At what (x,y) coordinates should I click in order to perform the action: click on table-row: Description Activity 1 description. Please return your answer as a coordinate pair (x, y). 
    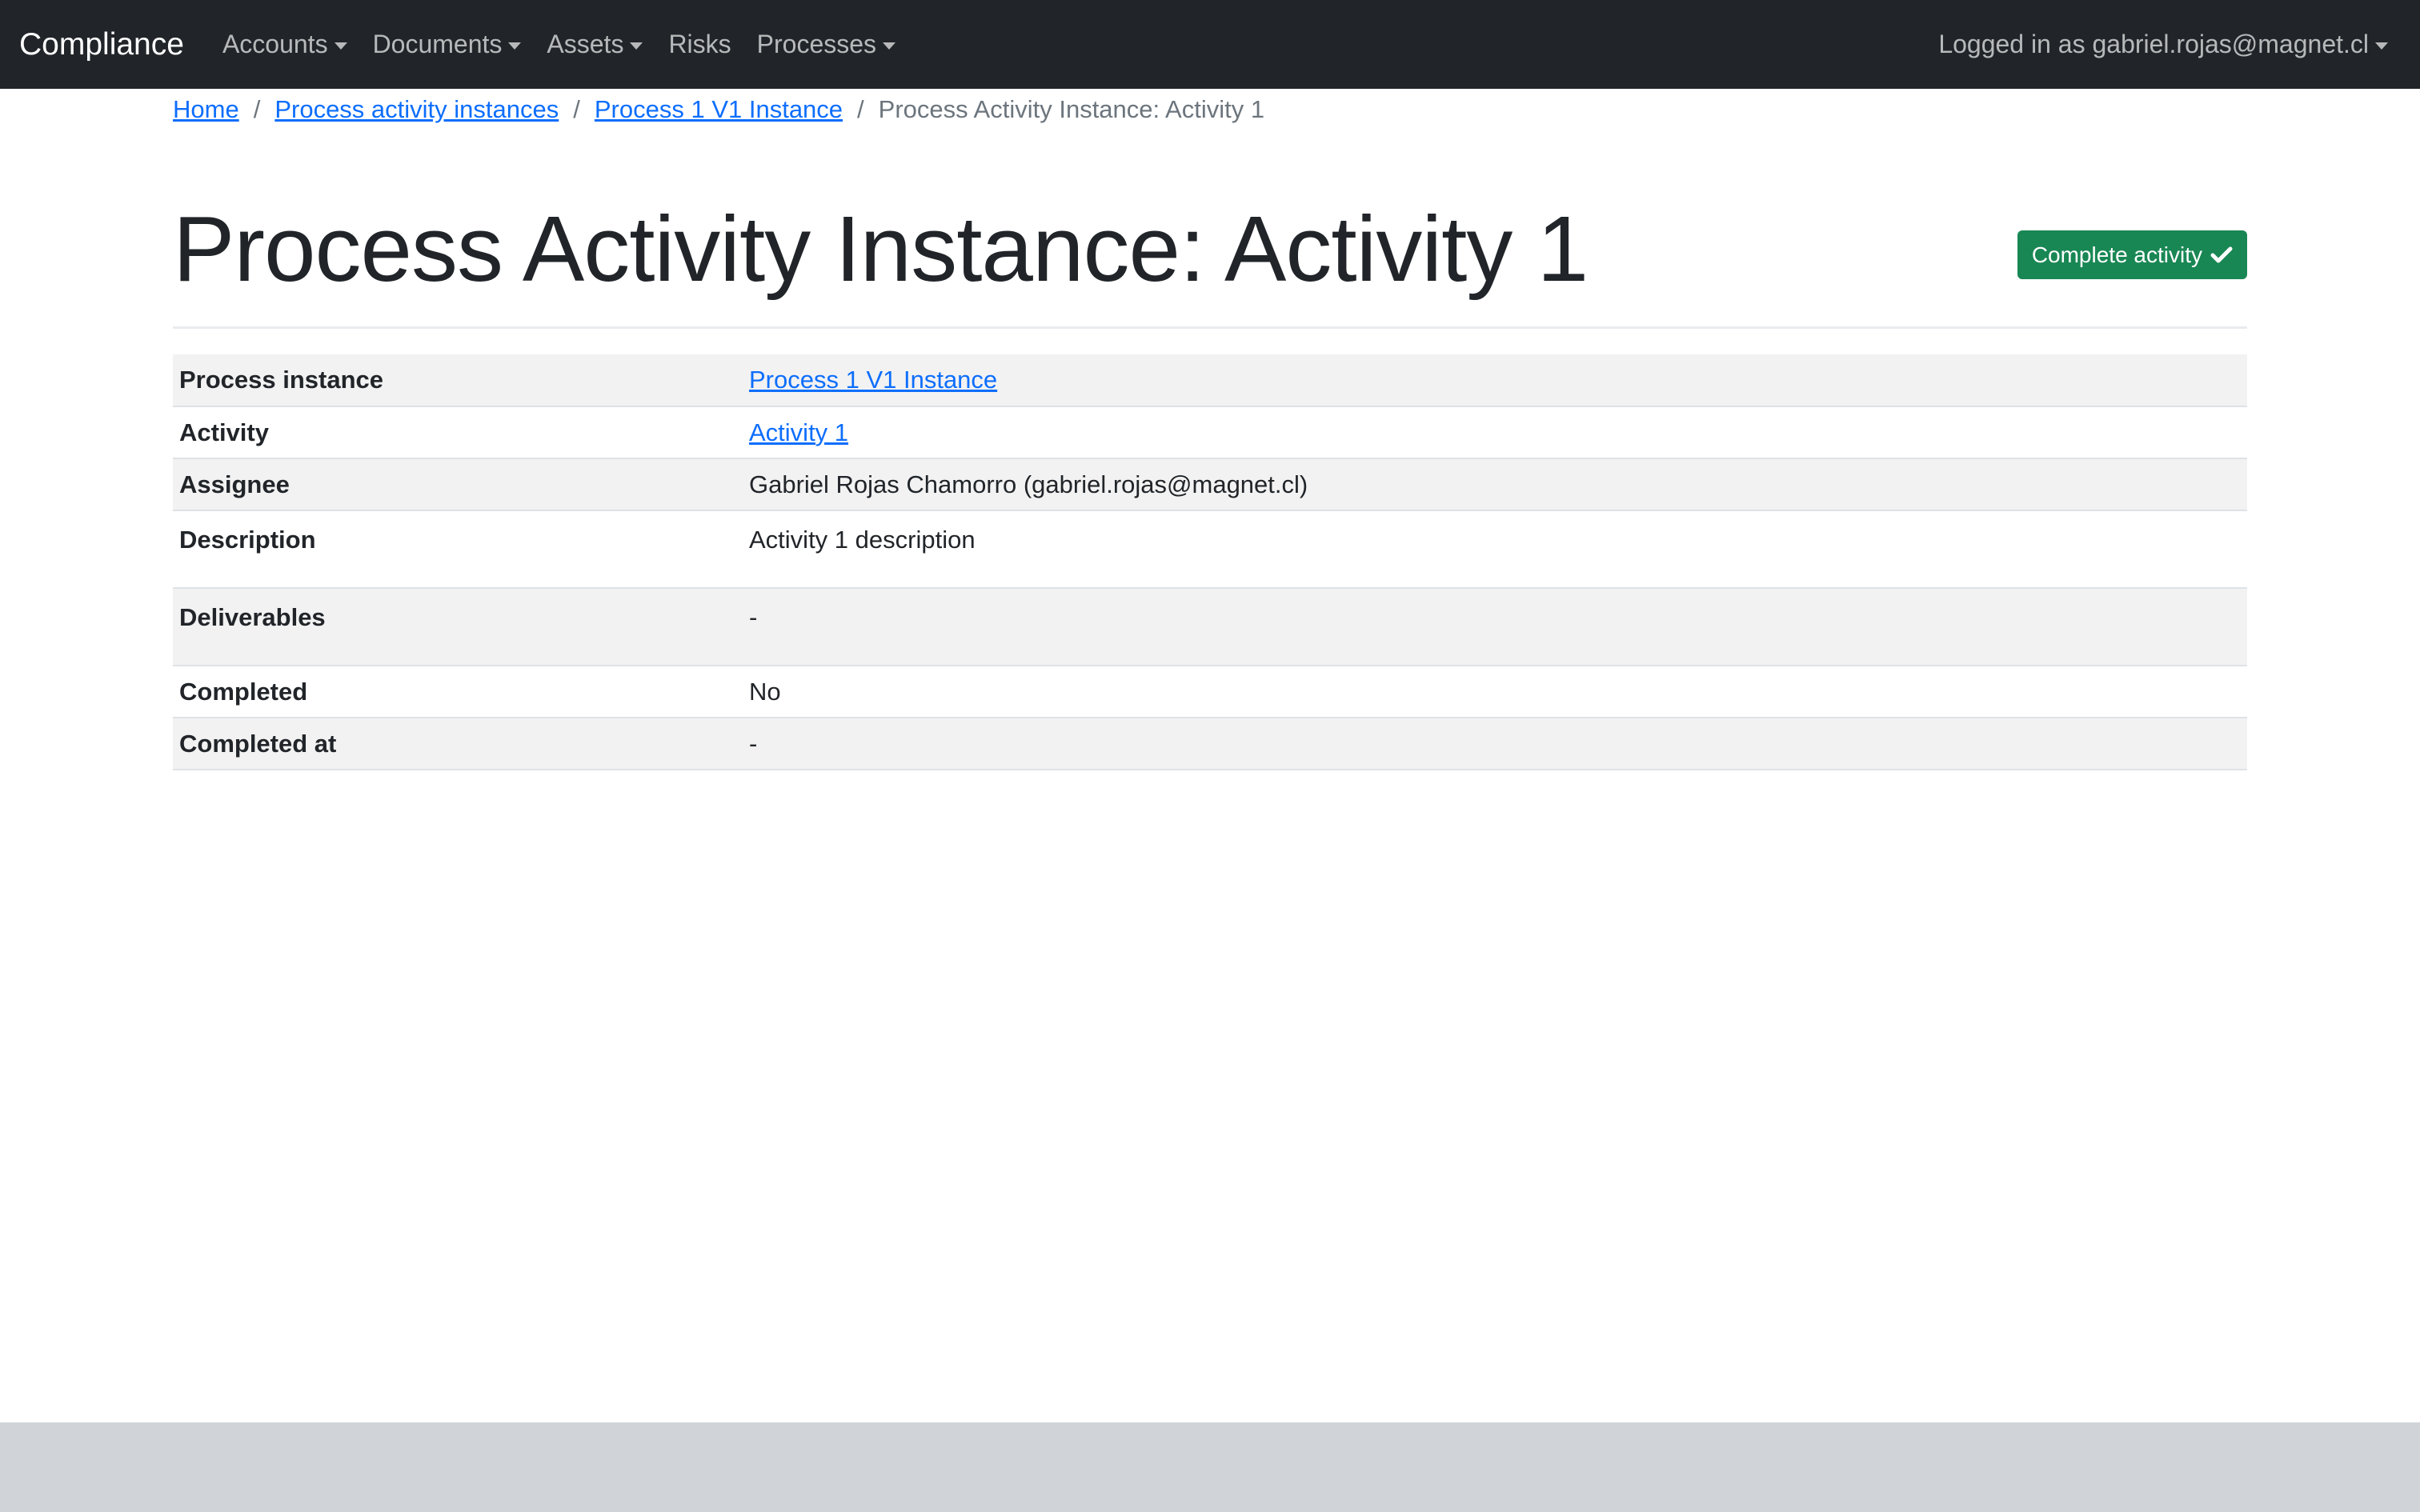
    Looking at the image, I should click on (1210, 549).